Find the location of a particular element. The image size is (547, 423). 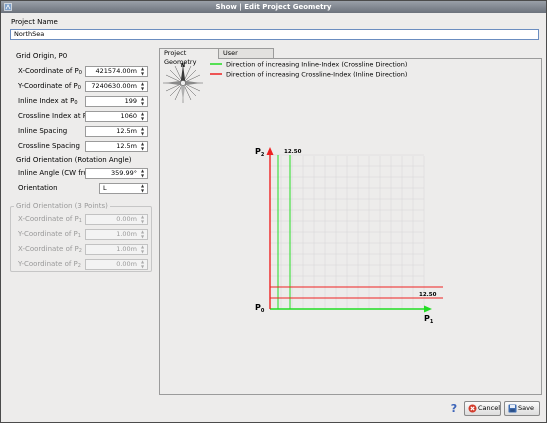

grid-origin-title: Grid Origin, P0 is located at coordinates (42, 56).